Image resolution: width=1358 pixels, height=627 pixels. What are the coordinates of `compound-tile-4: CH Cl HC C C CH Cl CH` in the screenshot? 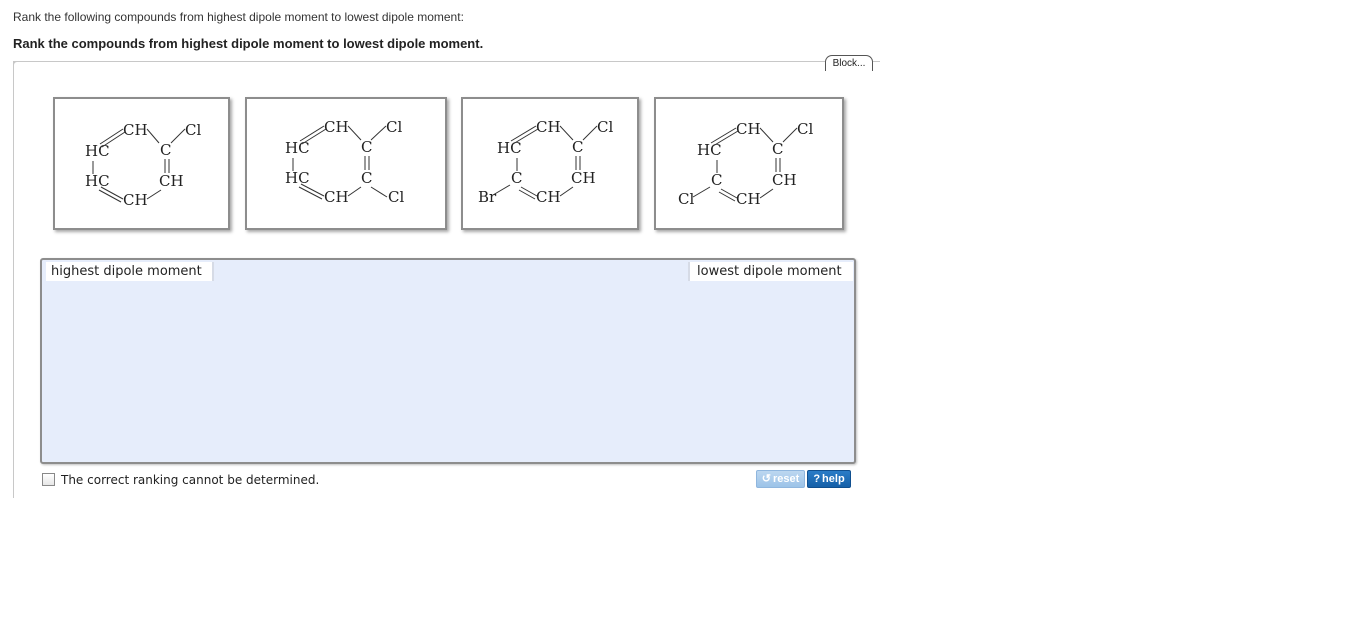 It's located at (749, 163).